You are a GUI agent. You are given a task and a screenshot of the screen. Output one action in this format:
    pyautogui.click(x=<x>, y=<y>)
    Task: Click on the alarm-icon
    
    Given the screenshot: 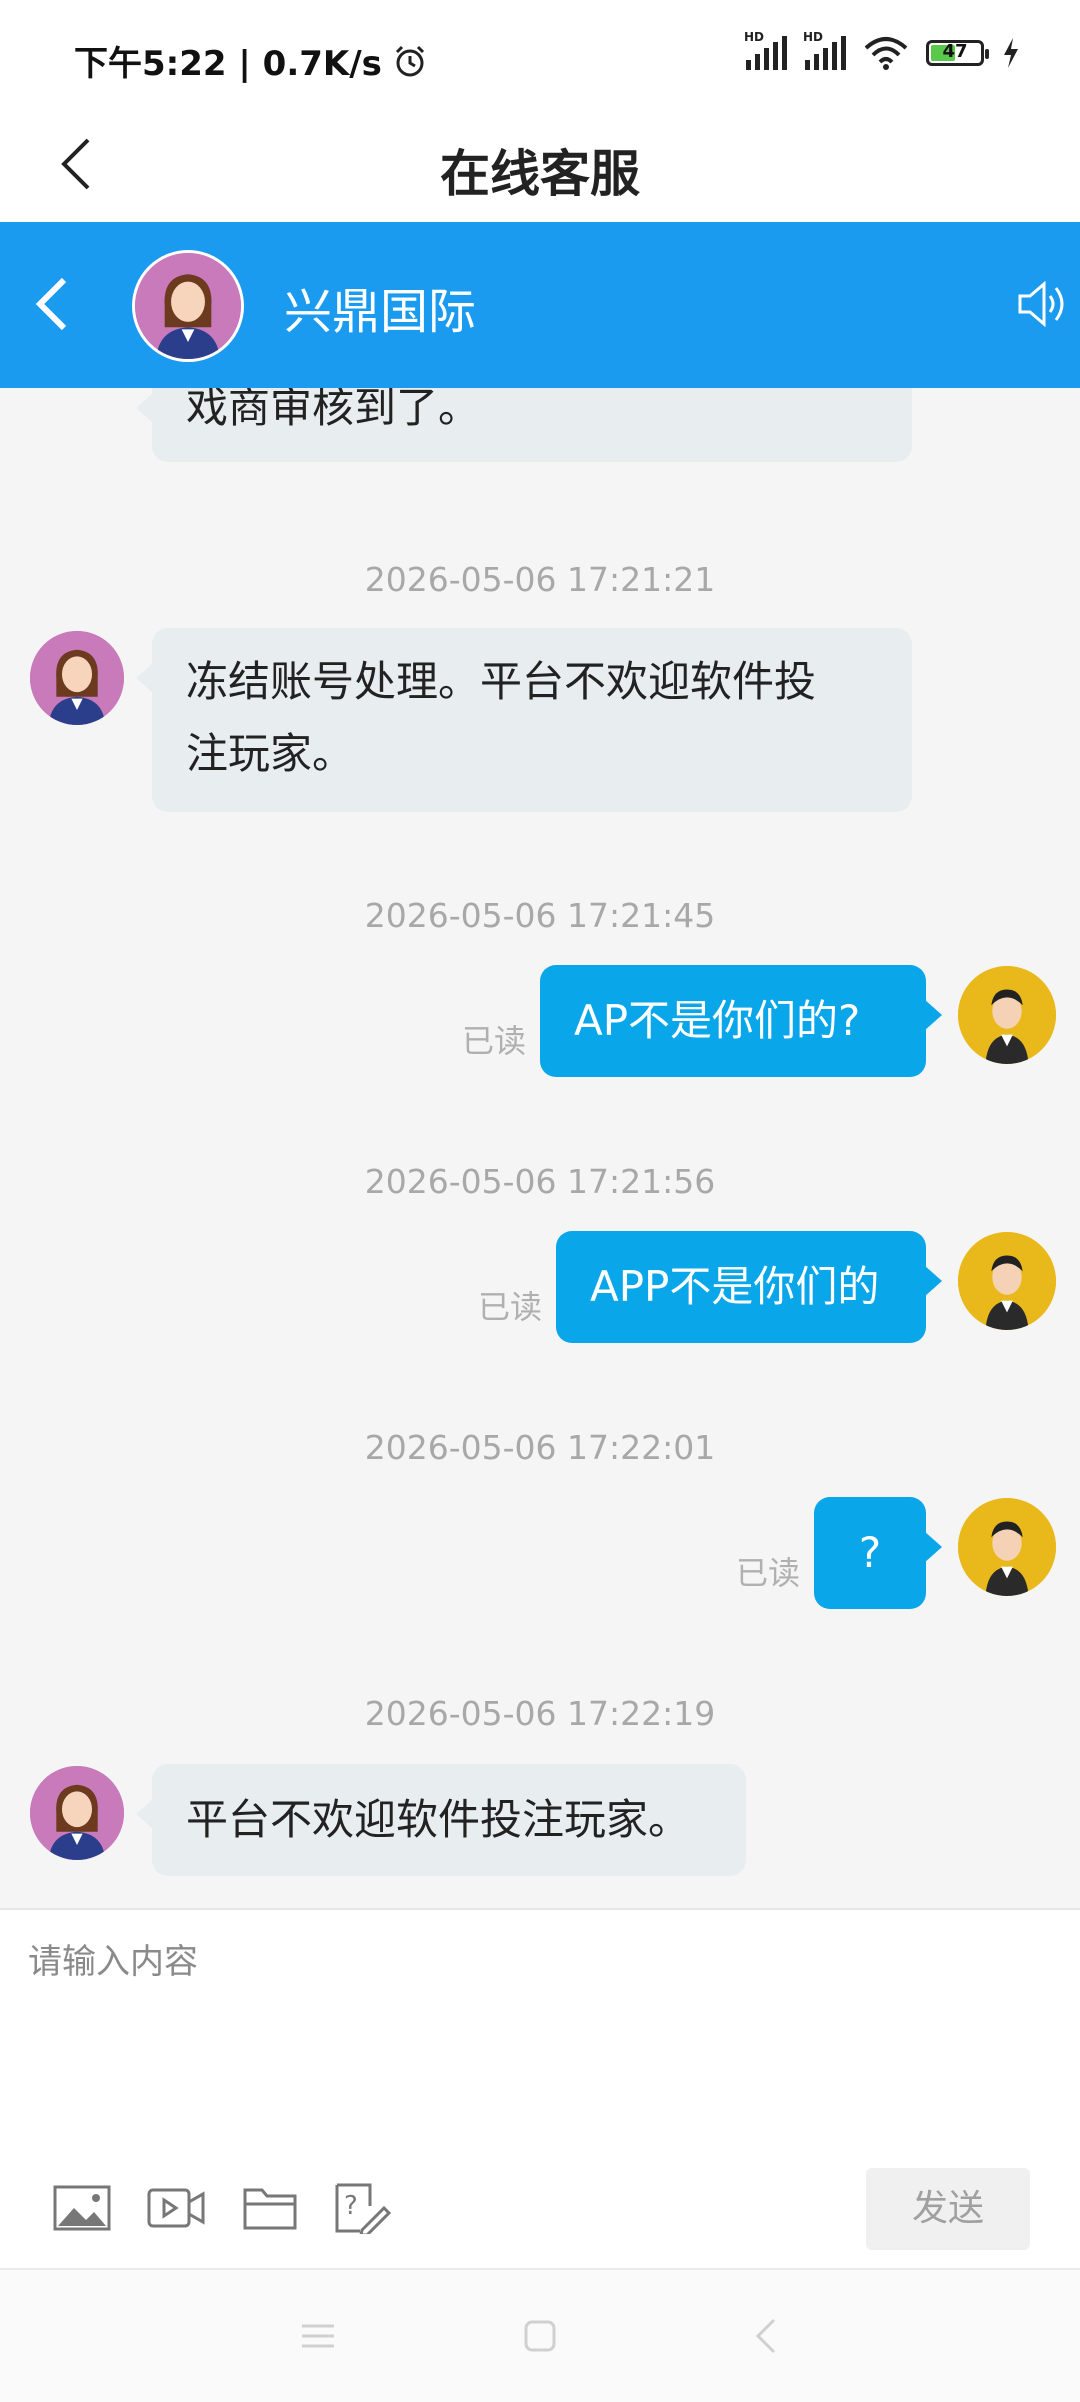 What is the action you would take?
    pyautogui.click(x=409, y=60)
    